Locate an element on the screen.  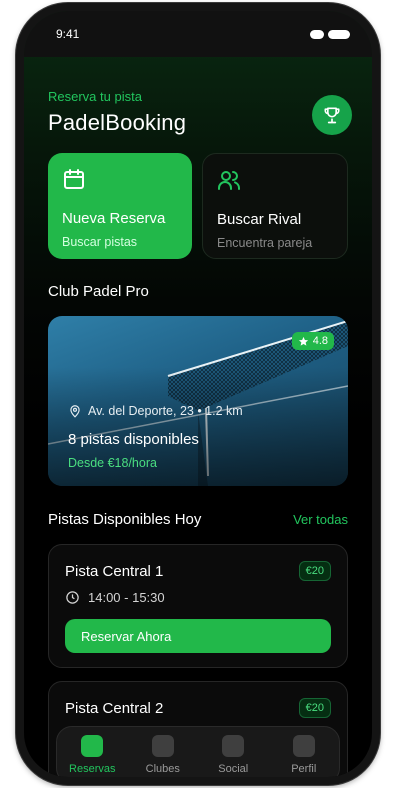
court-time: 14:00 - 15:30 is located at coordinates (115, 597).